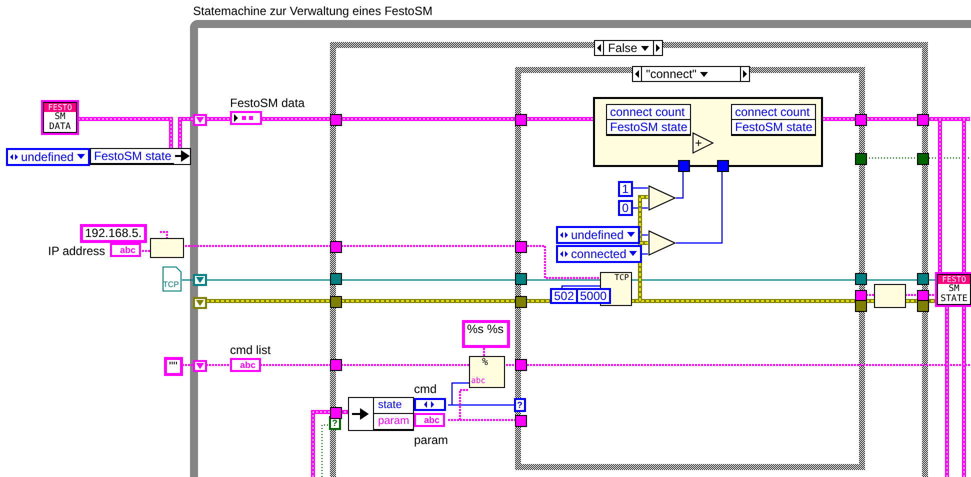  Describe the element at coordinates (599, 254) in the screenshot. I see `enum-constant: connected` at that location.